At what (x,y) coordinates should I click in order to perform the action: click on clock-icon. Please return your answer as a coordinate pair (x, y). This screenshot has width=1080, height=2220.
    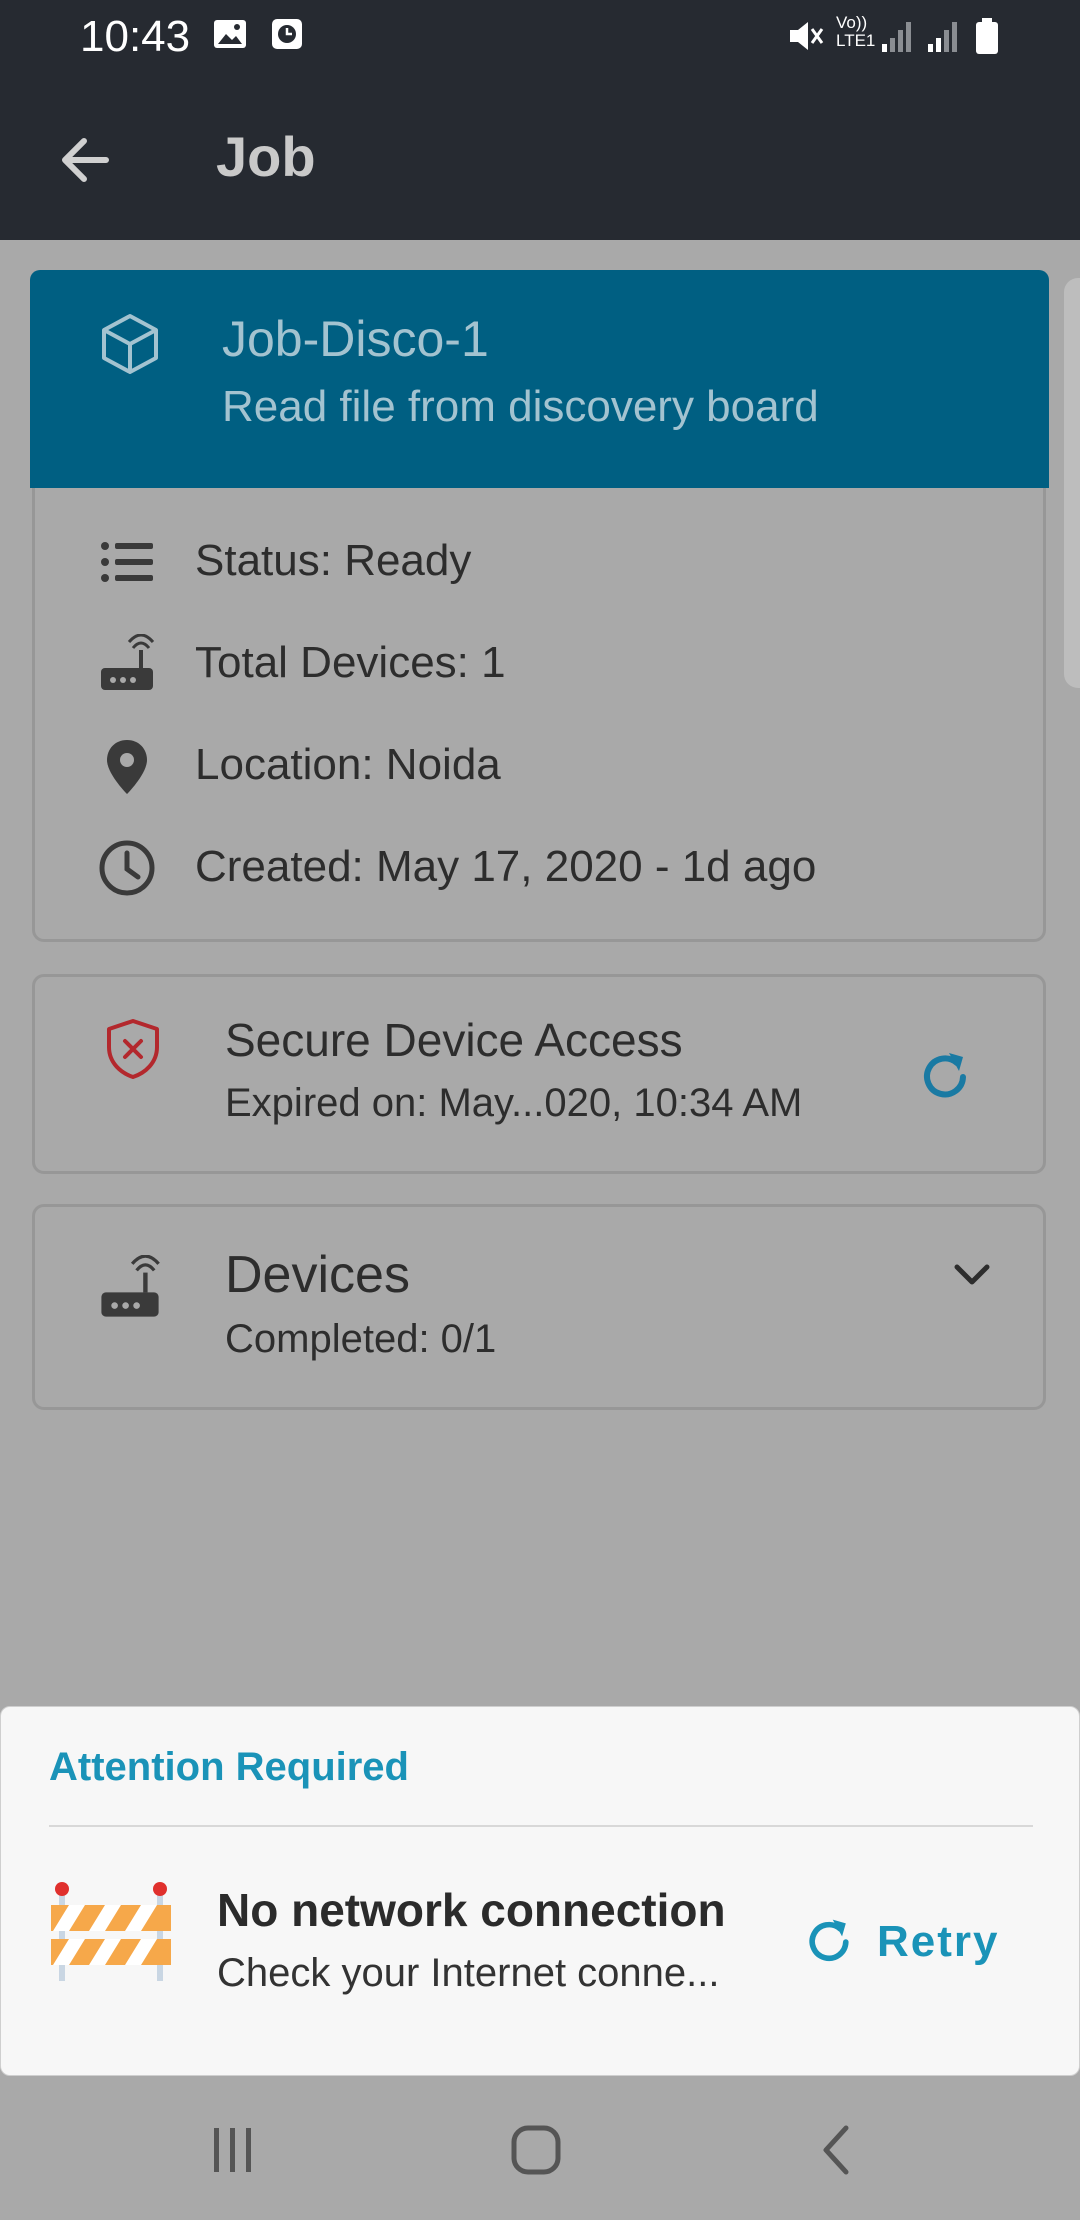
    Looking at the image, I should click on (127, 868).